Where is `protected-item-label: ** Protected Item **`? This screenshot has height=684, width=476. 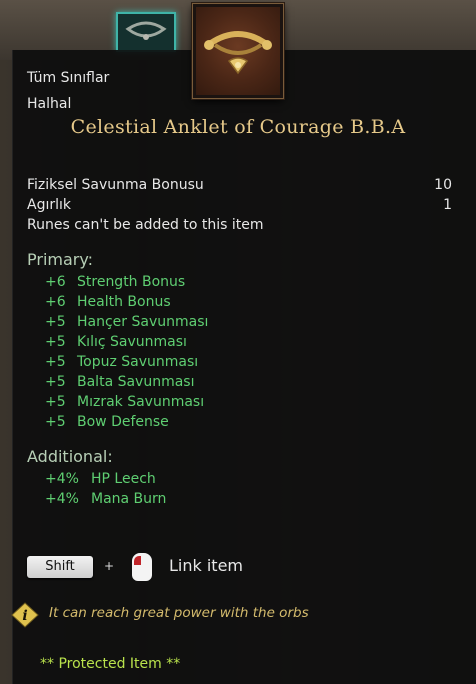
protected-item-label: ** Protected Item ** is located at coordinates (110, 664).